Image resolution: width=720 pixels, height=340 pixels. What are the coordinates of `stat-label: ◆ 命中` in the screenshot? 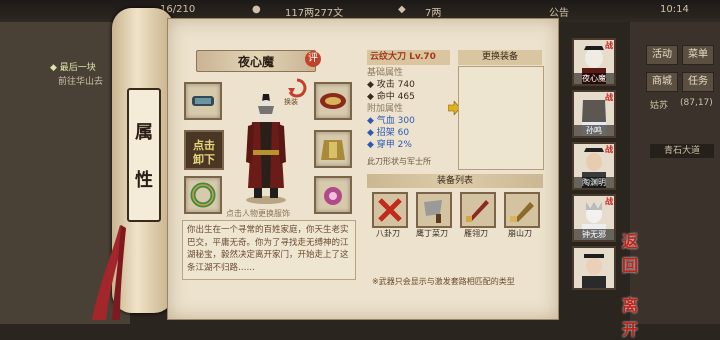 It's located at (381, 97).